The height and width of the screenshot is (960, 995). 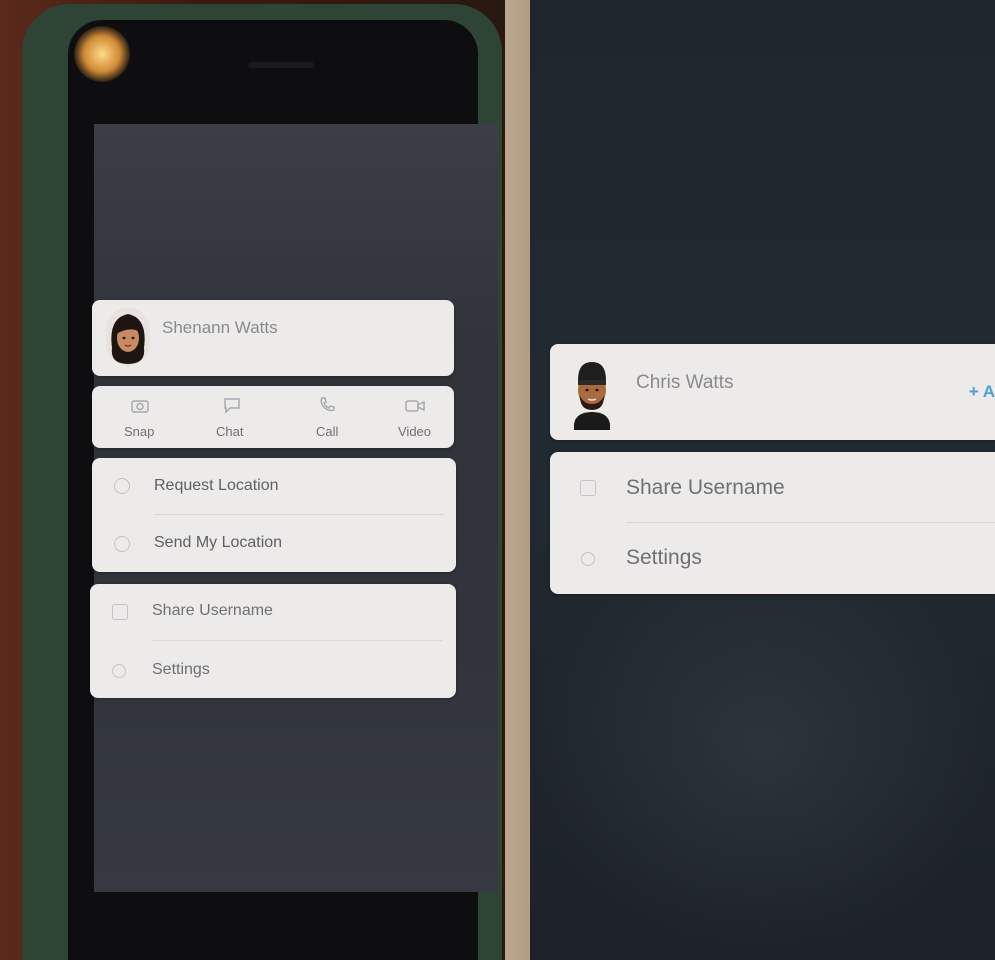 I want to click on request-location-item: Request Location, so click(x=274, y=486).